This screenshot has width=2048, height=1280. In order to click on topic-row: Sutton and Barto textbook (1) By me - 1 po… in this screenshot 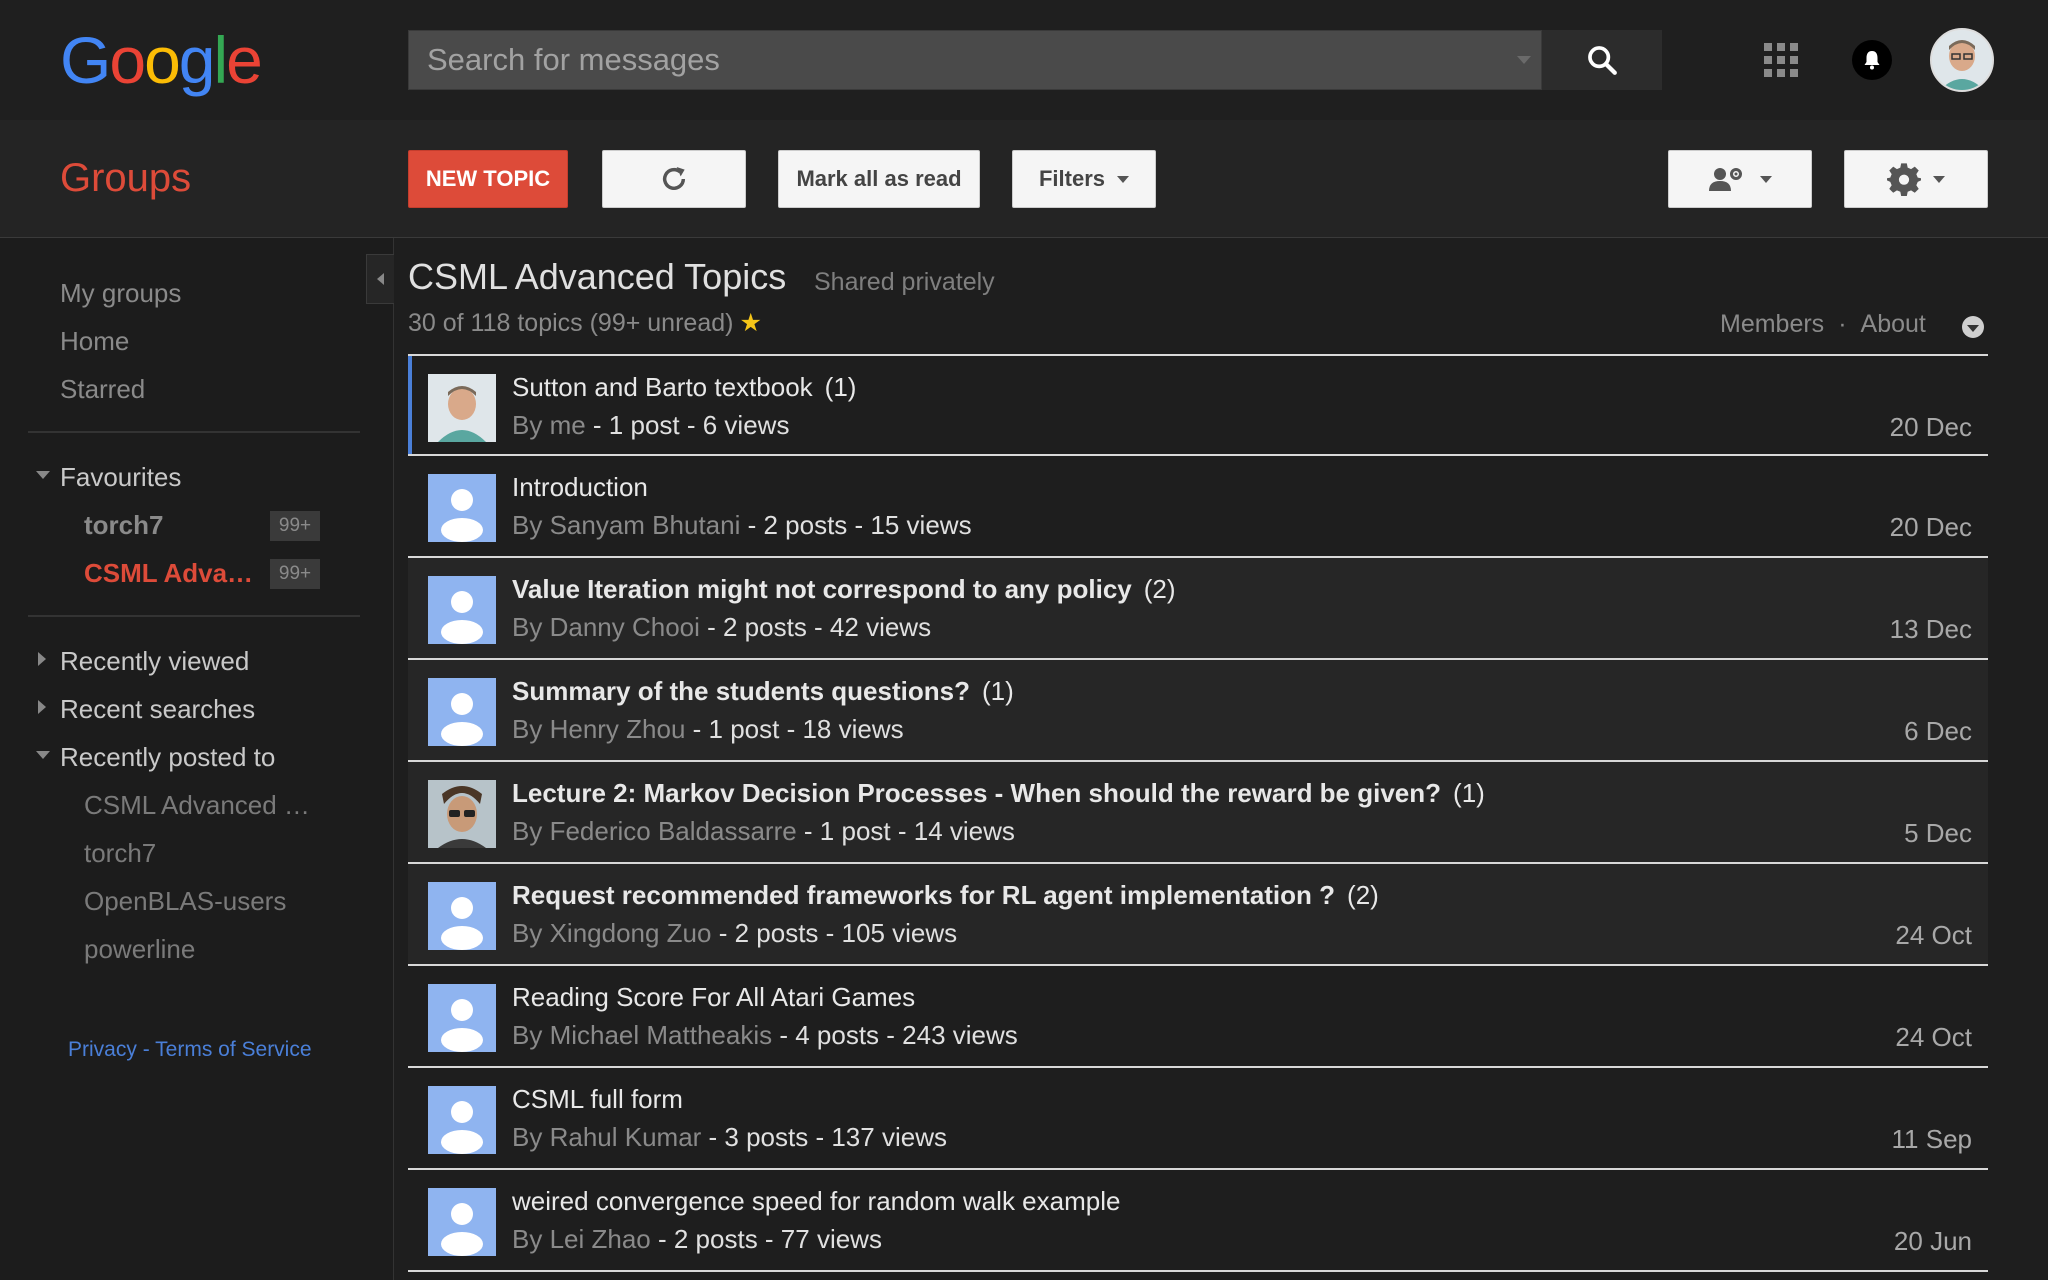, I will do `click(1198, 405)`.